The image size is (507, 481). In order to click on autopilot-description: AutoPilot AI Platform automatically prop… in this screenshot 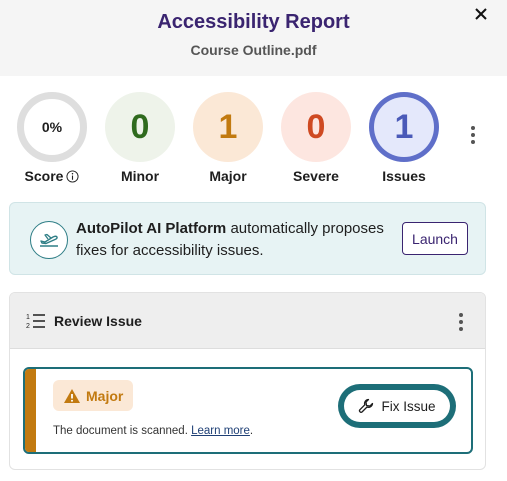, I will do `click(236, 240)`.